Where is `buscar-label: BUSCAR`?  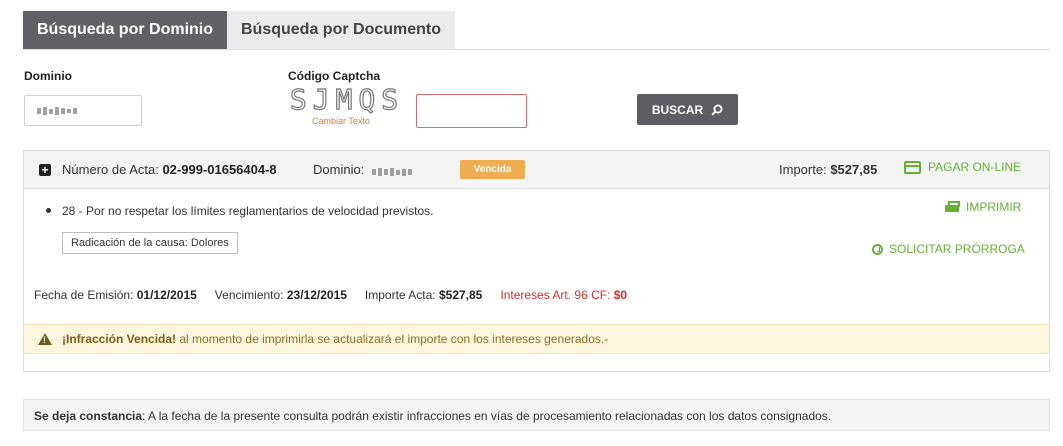 buscar-label: BUSCAR is located at coordinates (677, 109).